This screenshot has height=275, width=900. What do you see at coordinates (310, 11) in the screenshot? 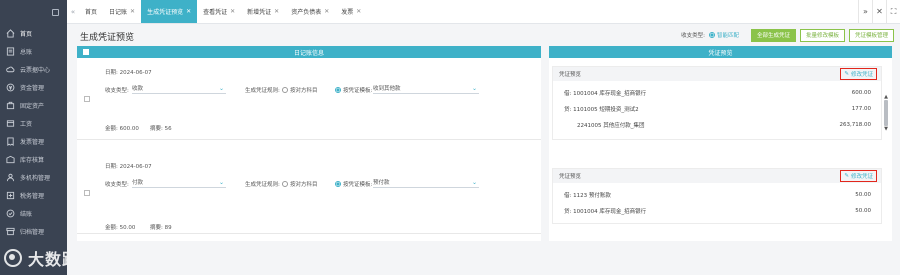
I see `tab-balance-sheet: 资产负债表 ✕` at bounding box center [310, 11].